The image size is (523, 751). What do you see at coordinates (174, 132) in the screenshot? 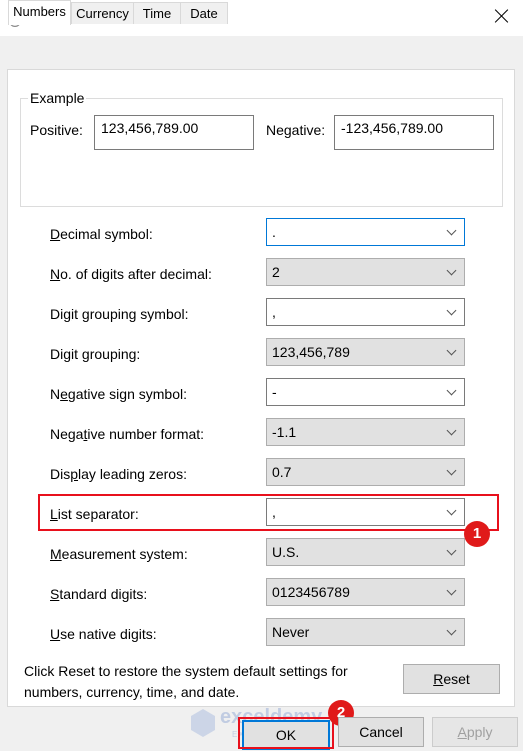
I see `positive-example-field: 123,456,789.00` at bounding box center [174, 132].